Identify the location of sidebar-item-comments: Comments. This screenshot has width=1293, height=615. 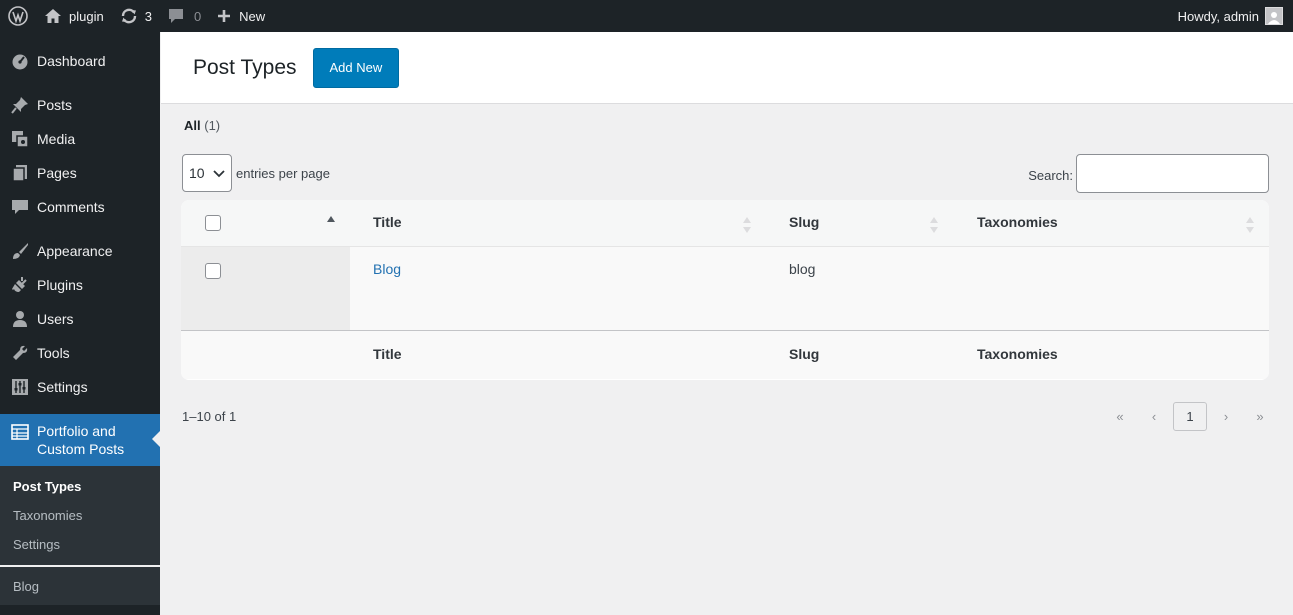
(80, 207).